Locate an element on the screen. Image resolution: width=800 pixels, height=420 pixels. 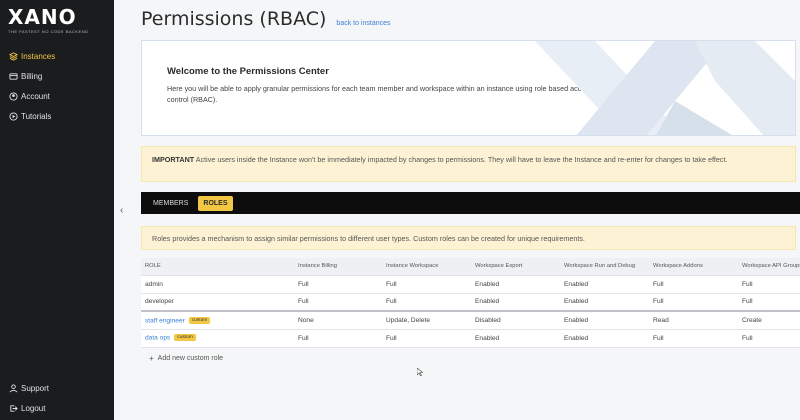
role-link-staff-engineer: staff engineer is located at coordinates (165, 320).